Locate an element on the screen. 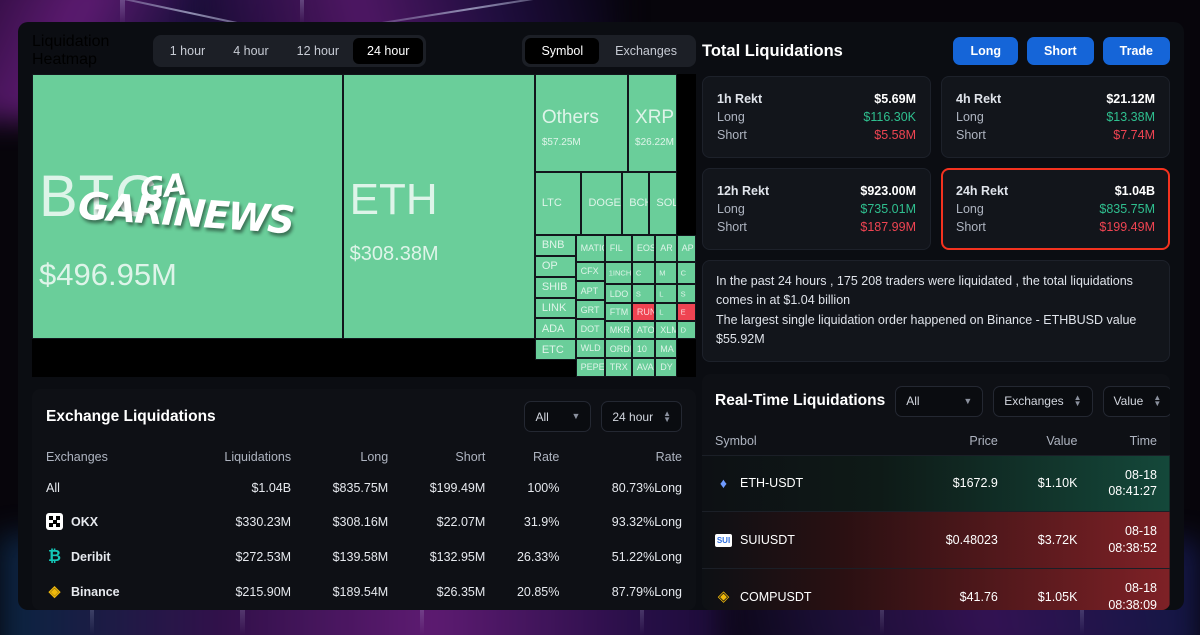 The width and height of the screenshot is (1200, 635). tab-symbol: Symbol is located at coordinates (562, 51).